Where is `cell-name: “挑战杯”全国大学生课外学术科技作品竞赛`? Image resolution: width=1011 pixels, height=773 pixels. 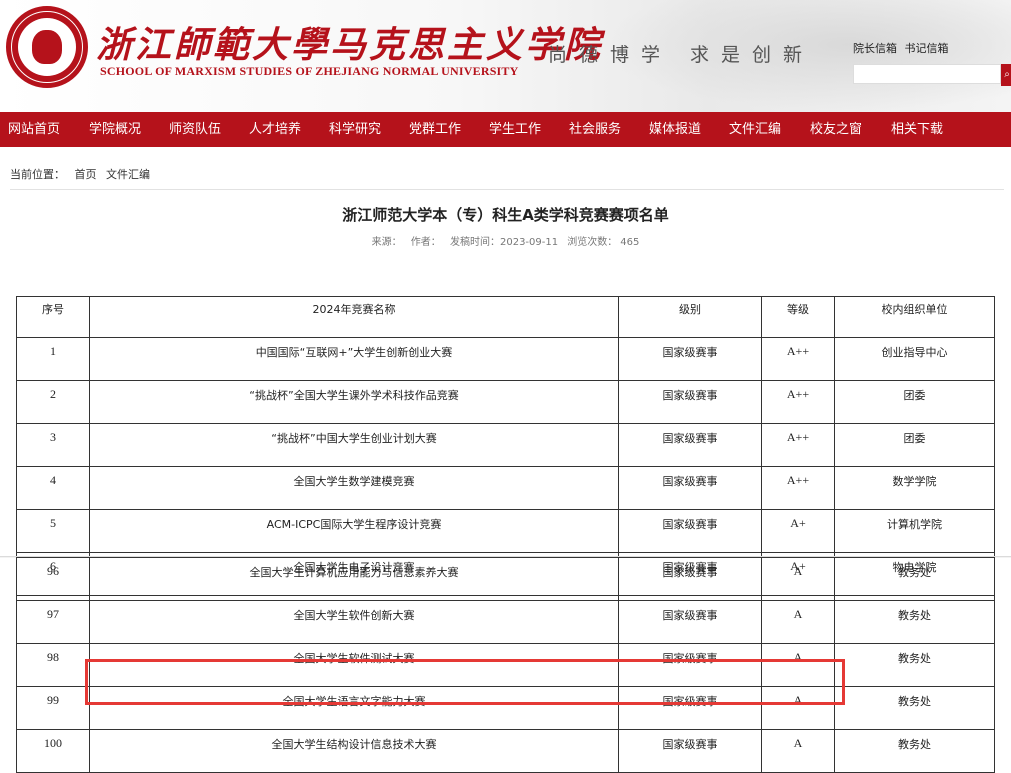 cell-name: “挑战杯”全国大学生课外学术科技作品竞赛 is located at coordinates (354, 402).